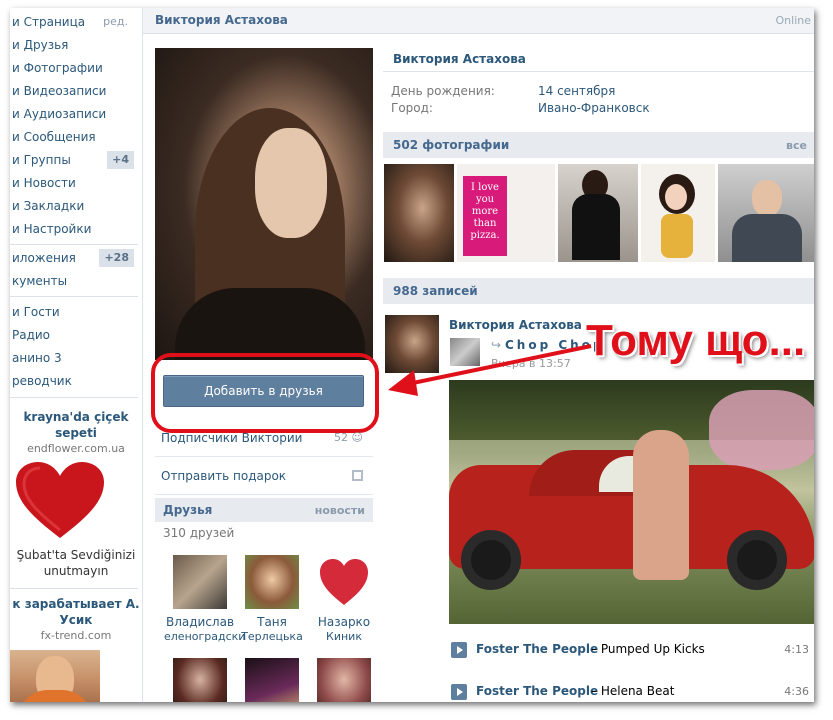 The height and width of the screenshot is (720, 833). Describe the element at coordinates (263, 391) in the screenshot. I see `add-friend-button: Добавить в друзья` at that location.